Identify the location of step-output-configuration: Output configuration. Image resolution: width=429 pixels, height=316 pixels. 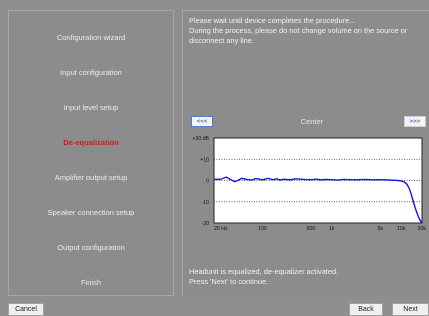
(91, 247).